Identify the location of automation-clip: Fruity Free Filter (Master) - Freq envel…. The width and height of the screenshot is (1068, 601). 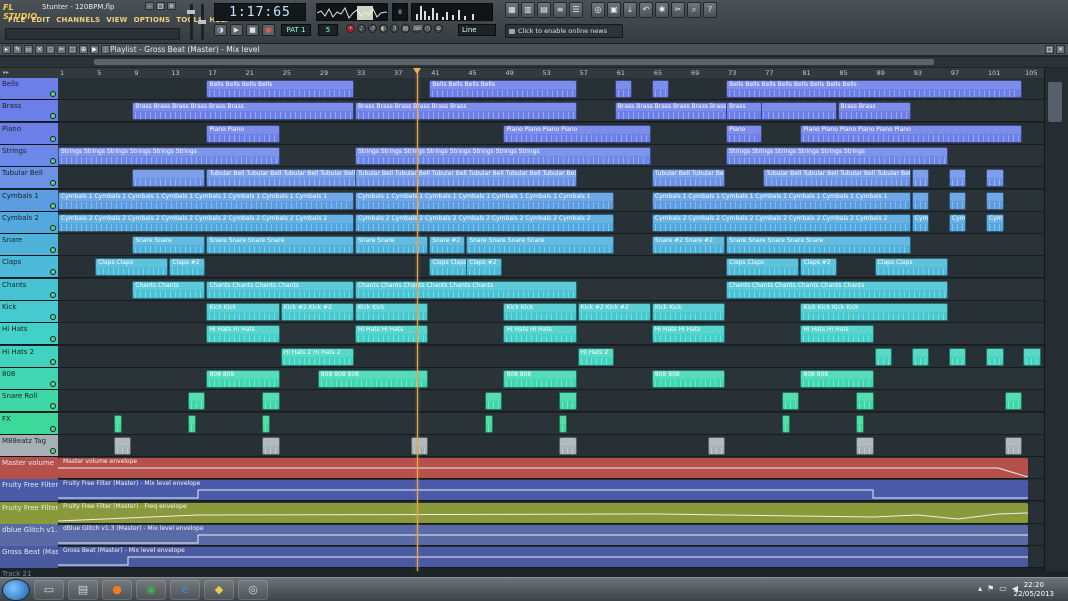
(543, 512).